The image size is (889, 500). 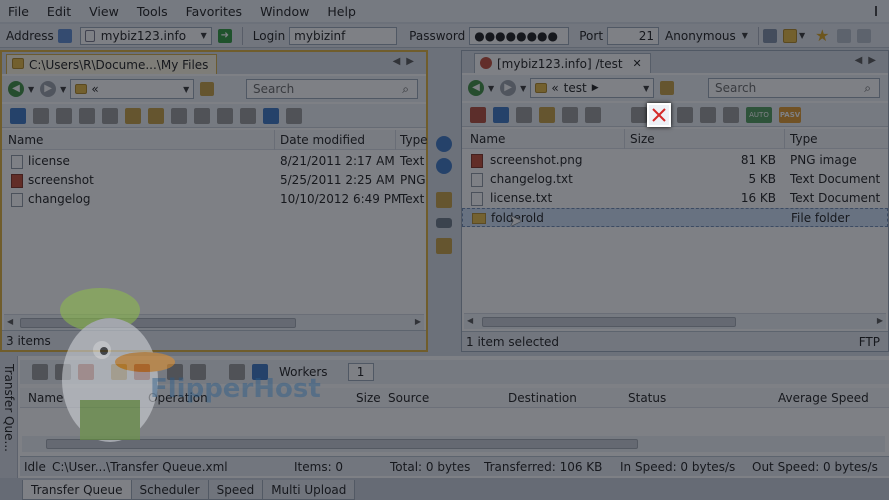 What do you see at coordinates (647, 398) in the screenshot?
I see `col-status: Status` at bounding box center [647, 398].